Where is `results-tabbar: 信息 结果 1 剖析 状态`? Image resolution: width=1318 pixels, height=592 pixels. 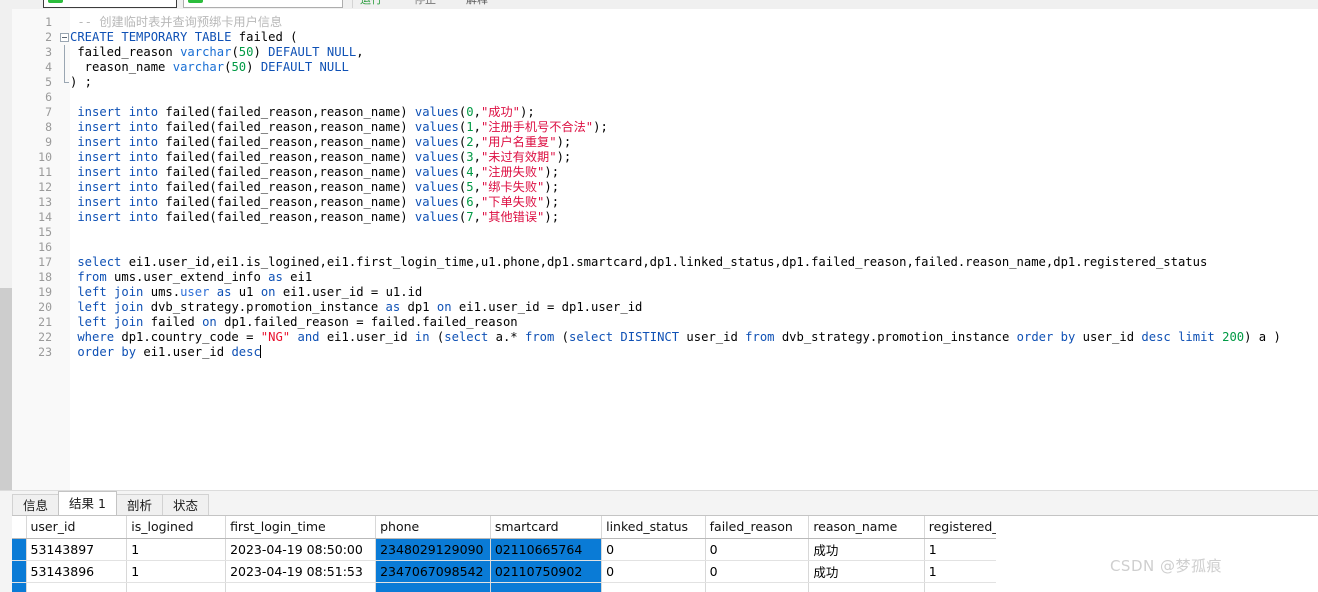 results-tabbar: 信息 结果 1 剖析 状态 is located at coordinates (110, 503).